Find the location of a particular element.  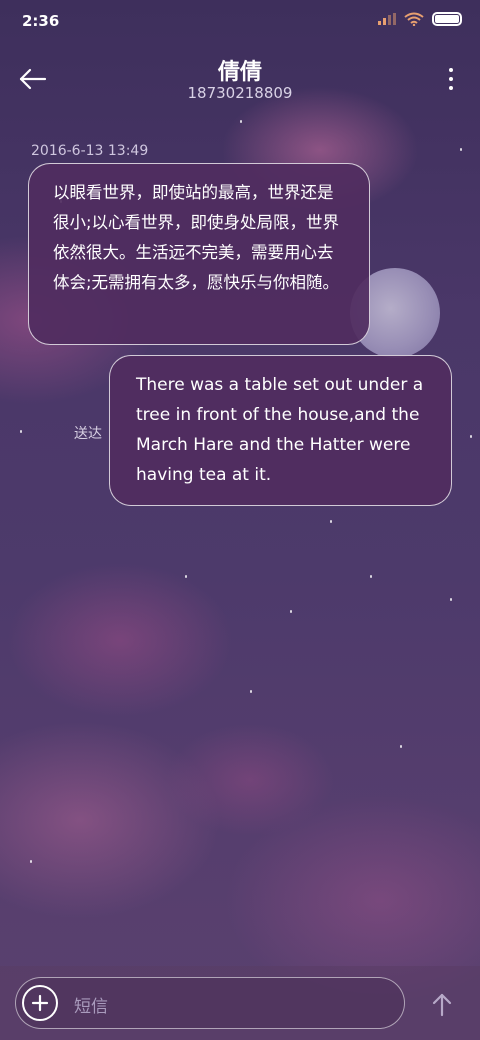

more-vertical-icon is located at coordinates (451, 70).